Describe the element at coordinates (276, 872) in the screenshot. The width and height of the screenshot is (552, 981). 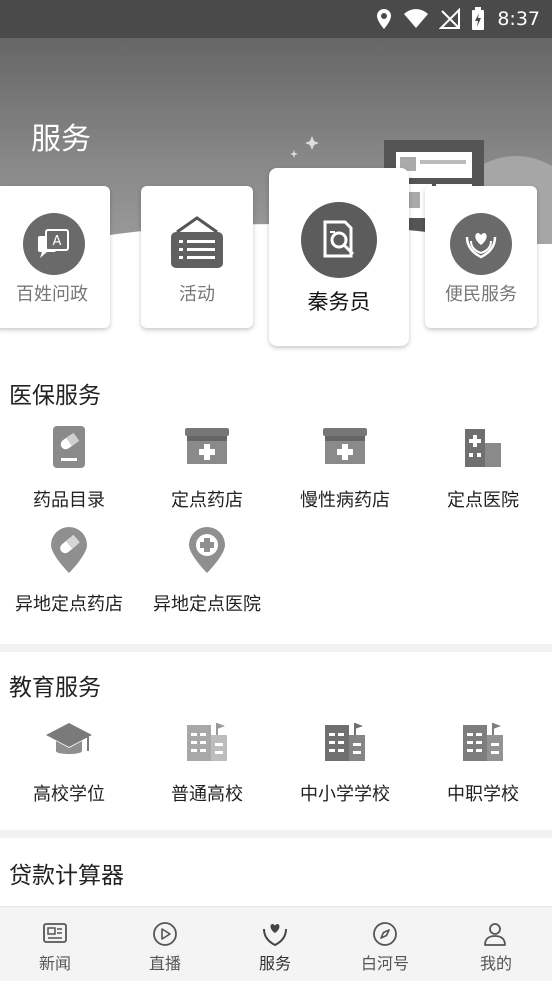
I see `section-loan-calculator: 贷款计算器` at that location.